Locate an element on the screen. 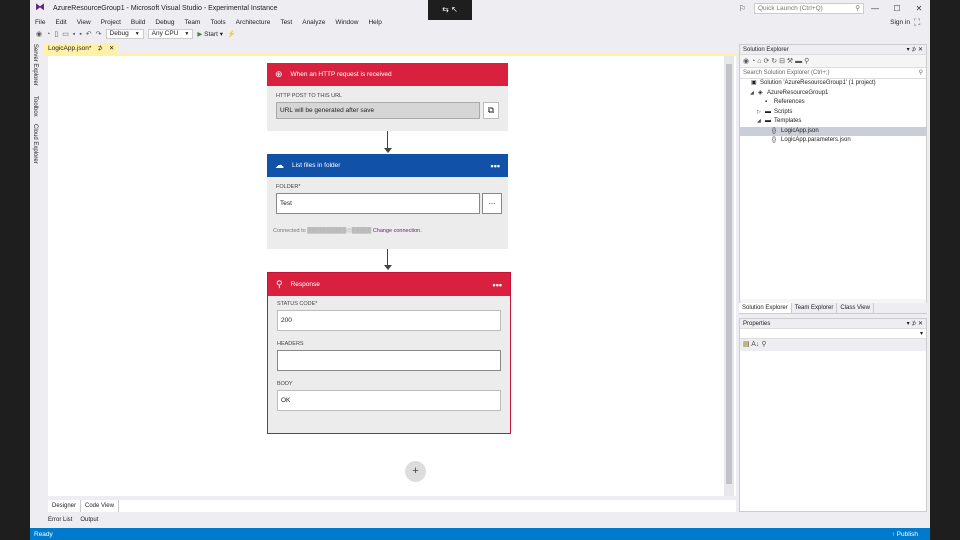  tab-team-explorer: Team Explorer is located at coordinates (815, 308).